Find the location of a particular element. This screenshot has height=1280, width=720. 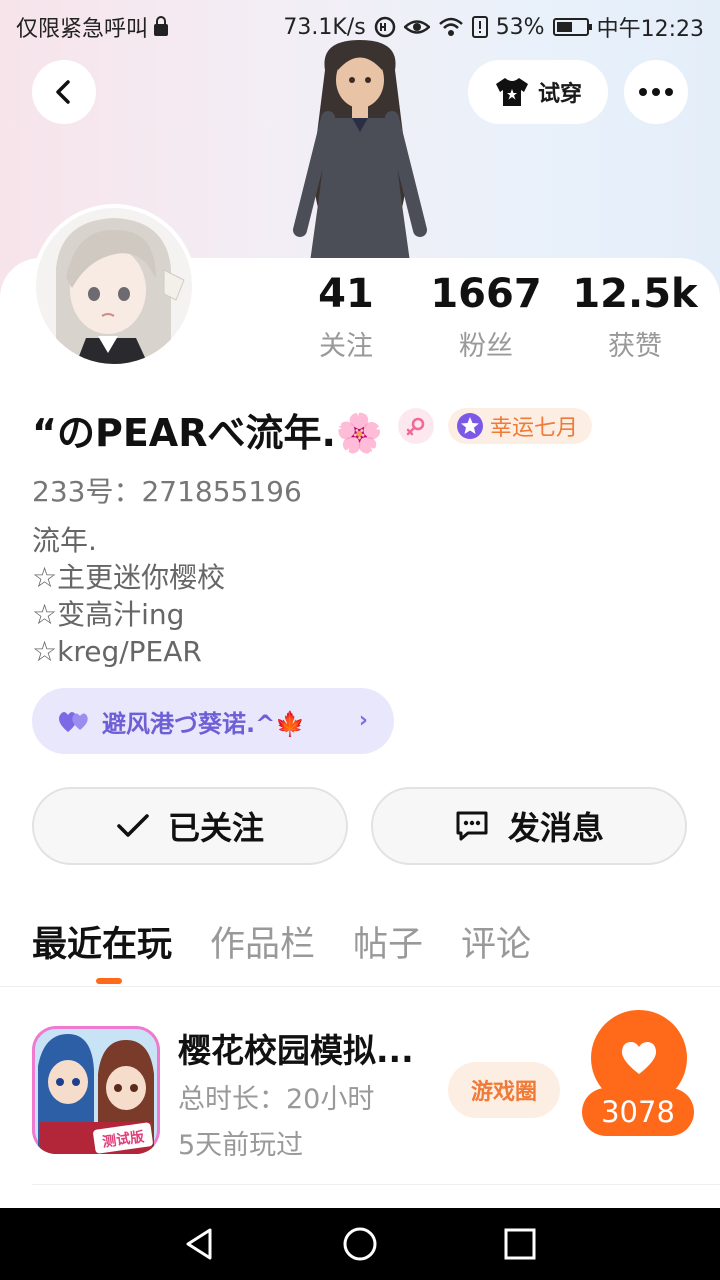

tab-works: 作品栏 is located at coordinates (262, 941).